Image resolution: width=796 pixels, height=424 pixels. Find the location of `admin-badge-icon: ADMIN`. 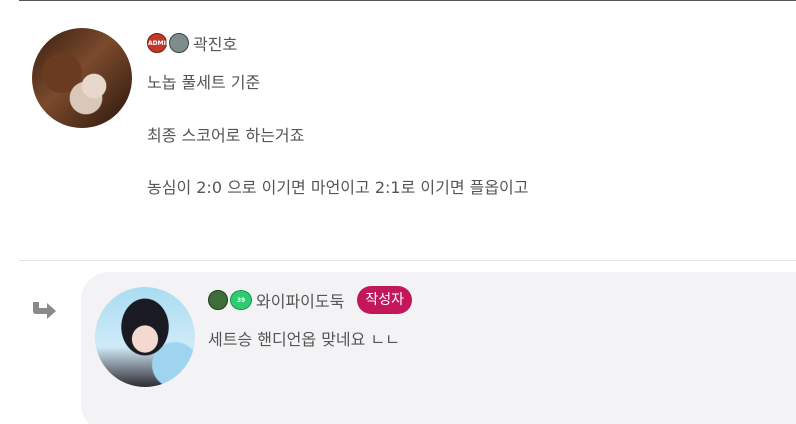

admin-badge-icon: ADMIN is located at coordinates (159, 43).